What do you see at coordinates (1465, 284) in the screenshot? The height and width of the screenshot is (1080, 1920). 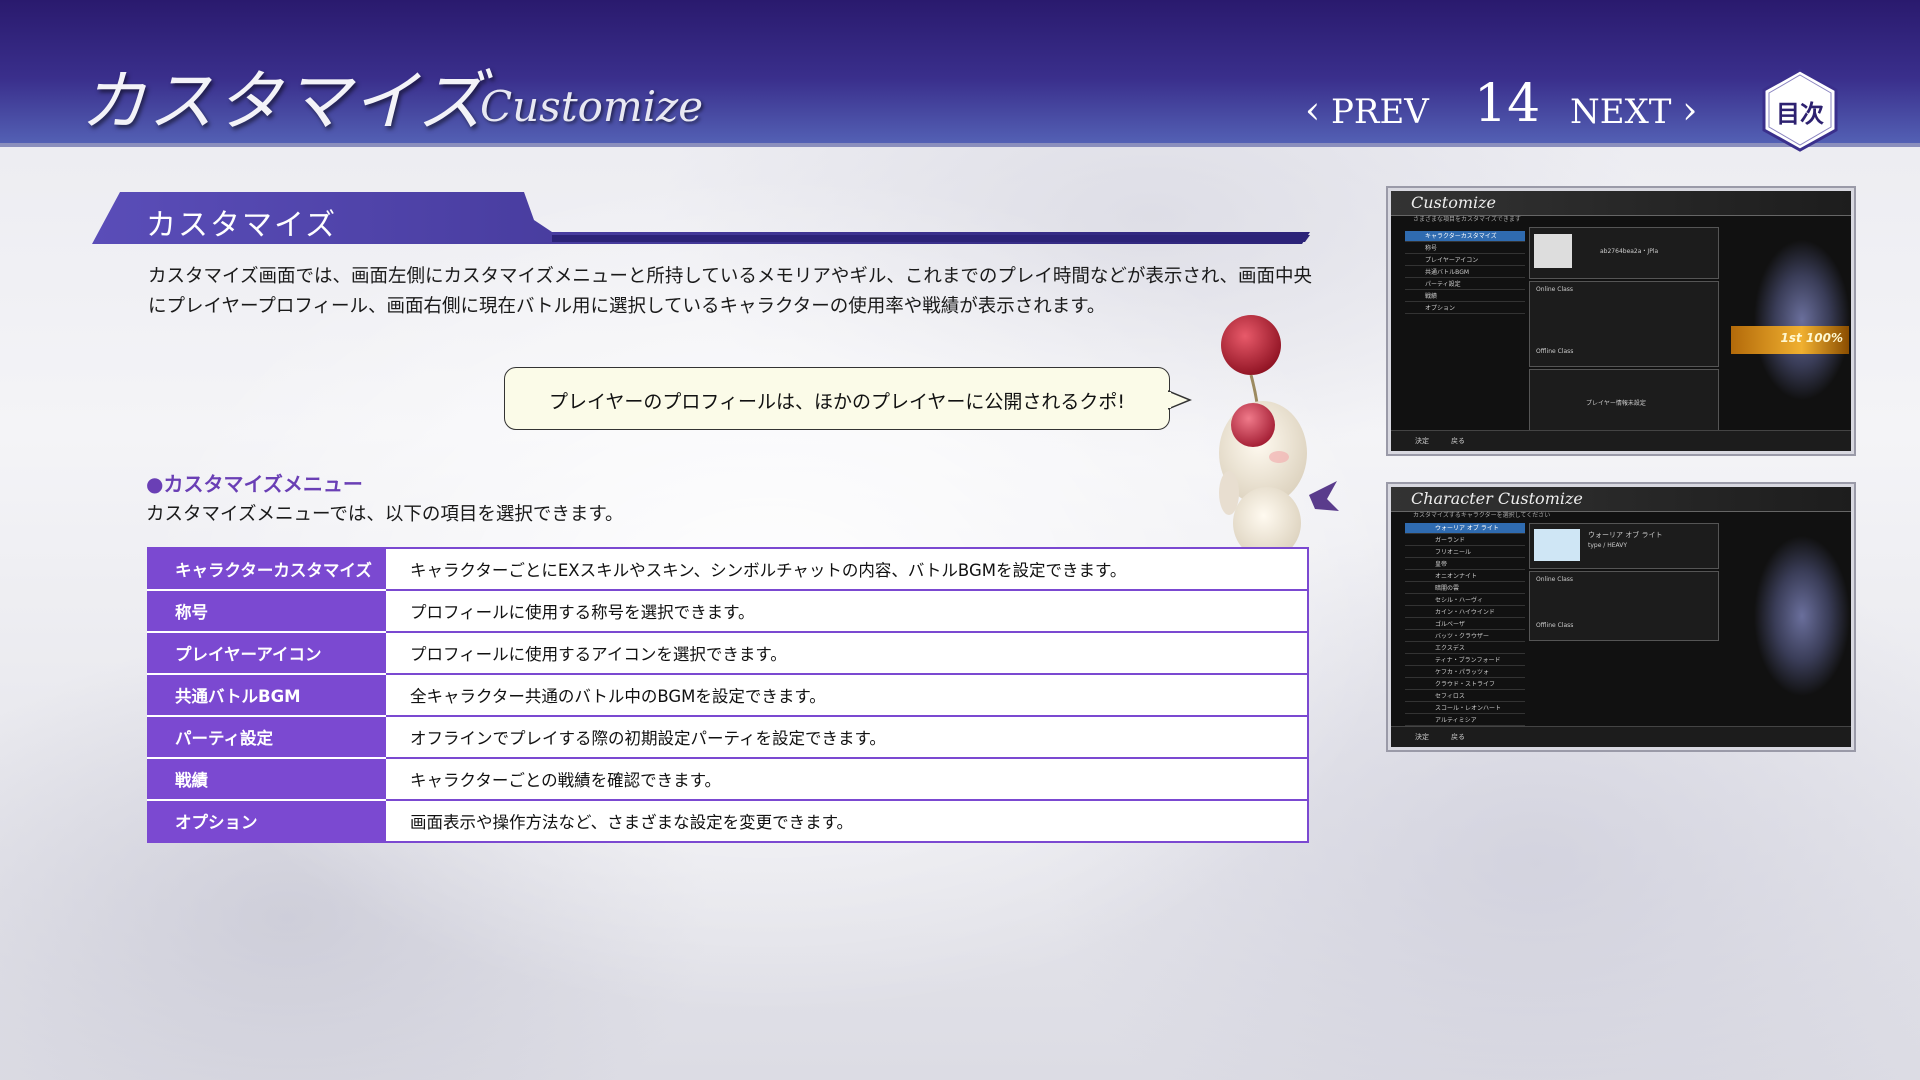 I see `list-item: パーティ設定` at bounding box center [1465, 284].